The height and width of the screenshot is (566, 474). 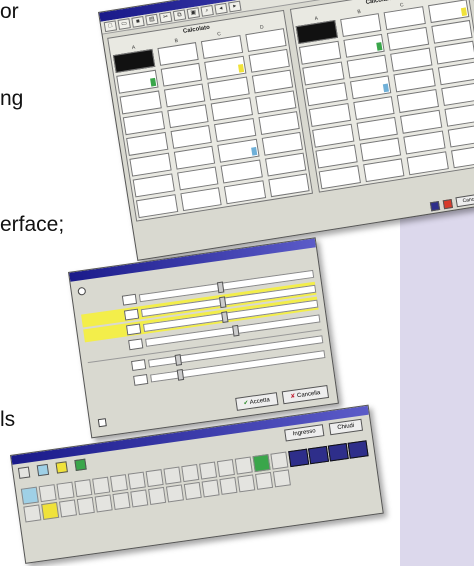 What do you see at coordinates (193, 13) in the screenshot?
I see `paste-icon: ▣` at bounding box center [193, 13].